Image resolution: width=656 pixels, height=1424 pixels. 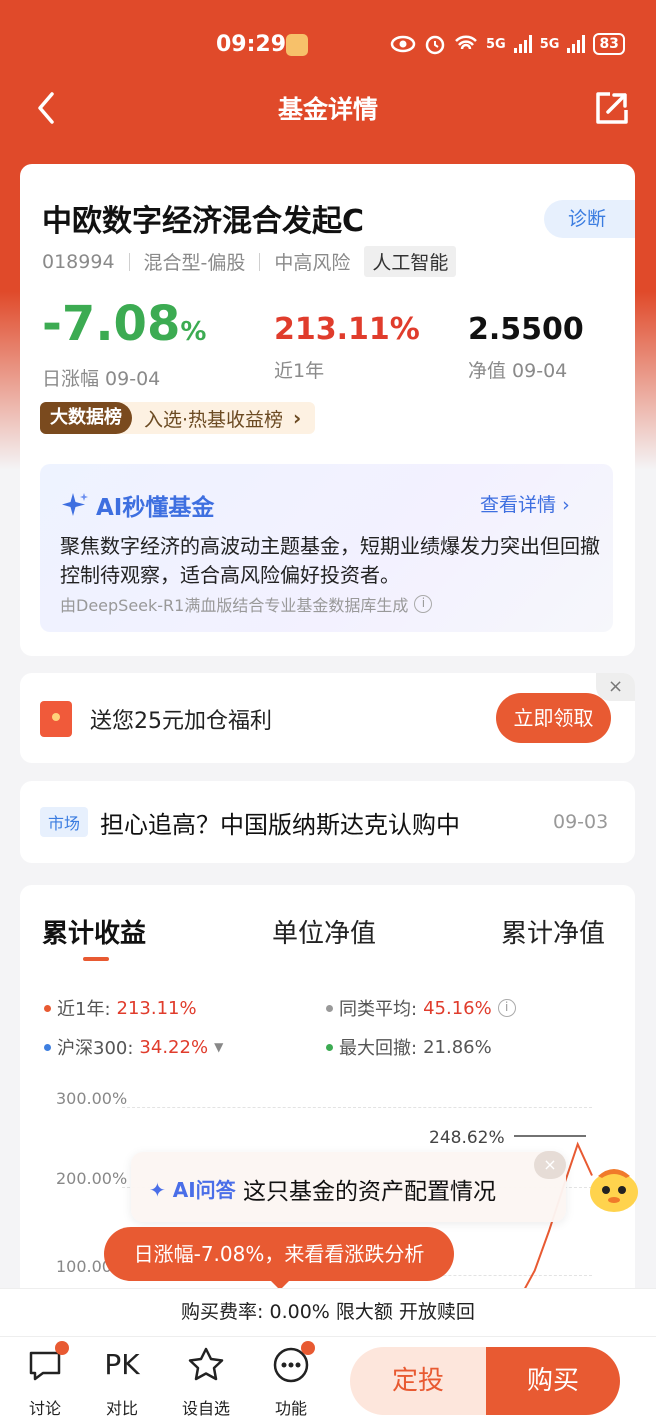 I want to click on day-change-unit: %, so click(x=193, y=332).